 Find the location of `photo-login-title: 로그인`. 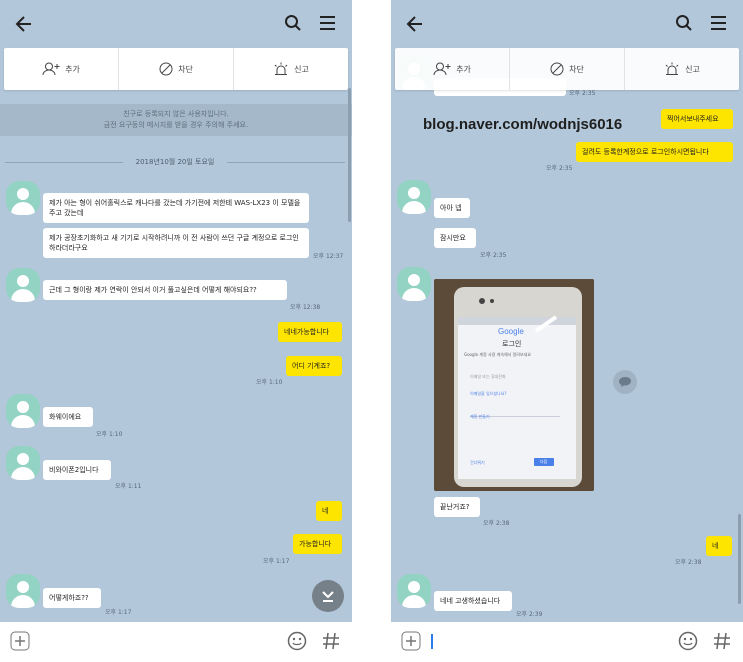

photo-login-title: 로그인 is located at coordinates (512, 344).